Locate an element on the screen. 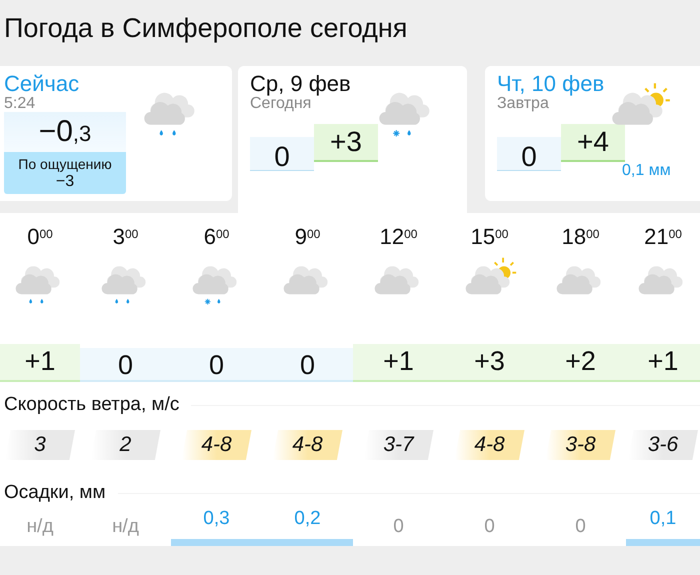 The image size is (700, 575). day-label: Сегодня is located at coordinates (281, 104).